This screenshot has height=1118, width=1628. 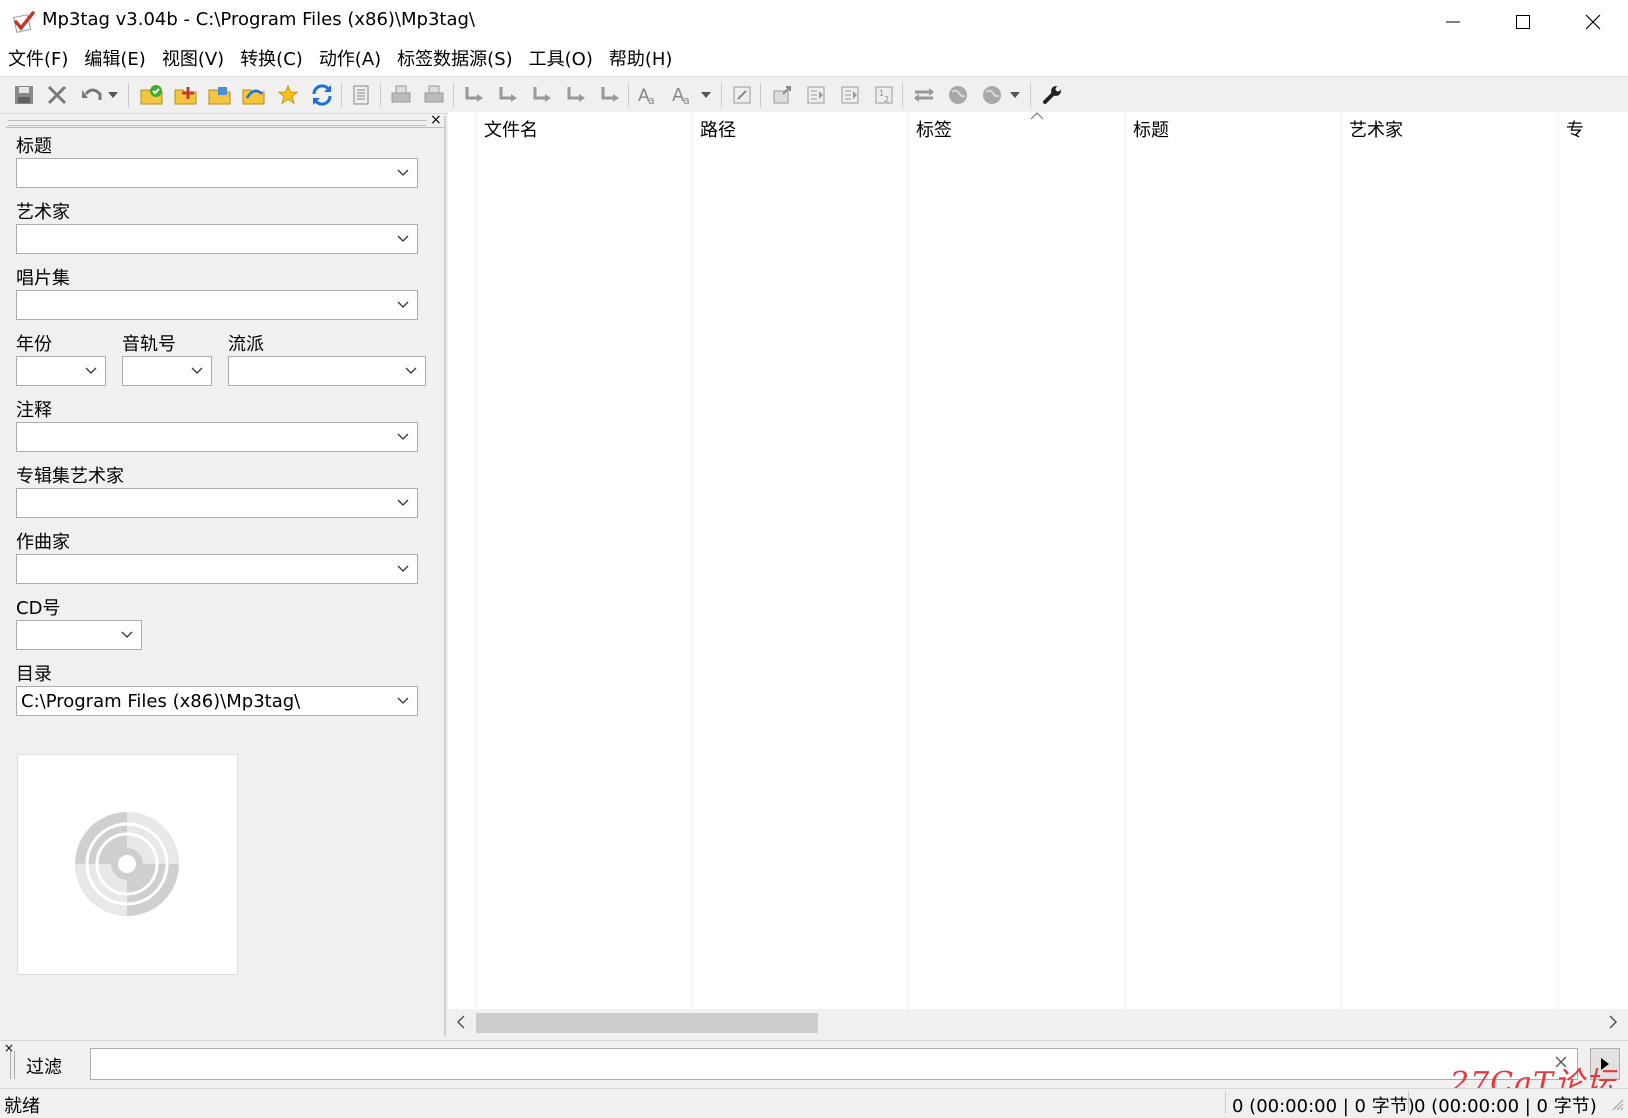 I want to click on change-directory-button, so click(x=152, y=95).